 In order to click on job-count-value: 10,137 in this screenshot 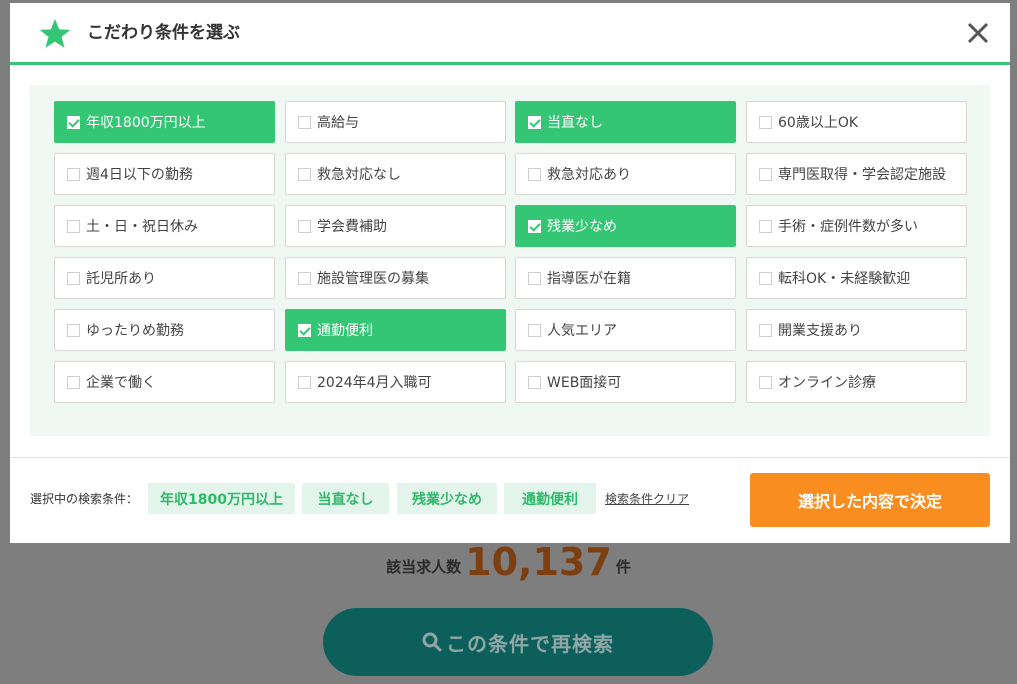, I will do `click(538, 562)`.